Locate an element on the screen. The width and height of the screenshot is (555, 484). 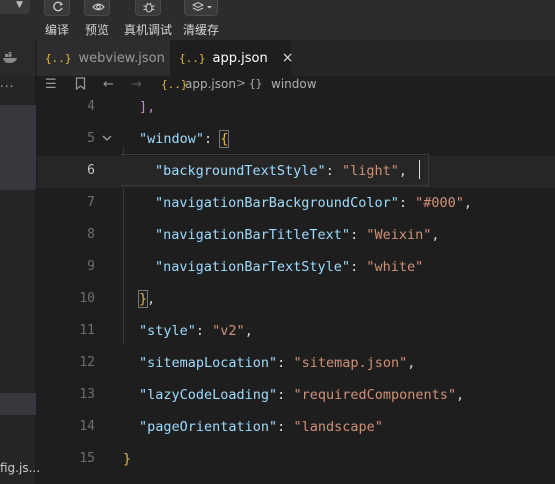
preview-label: 预览 is located at coordinates (96, 30).